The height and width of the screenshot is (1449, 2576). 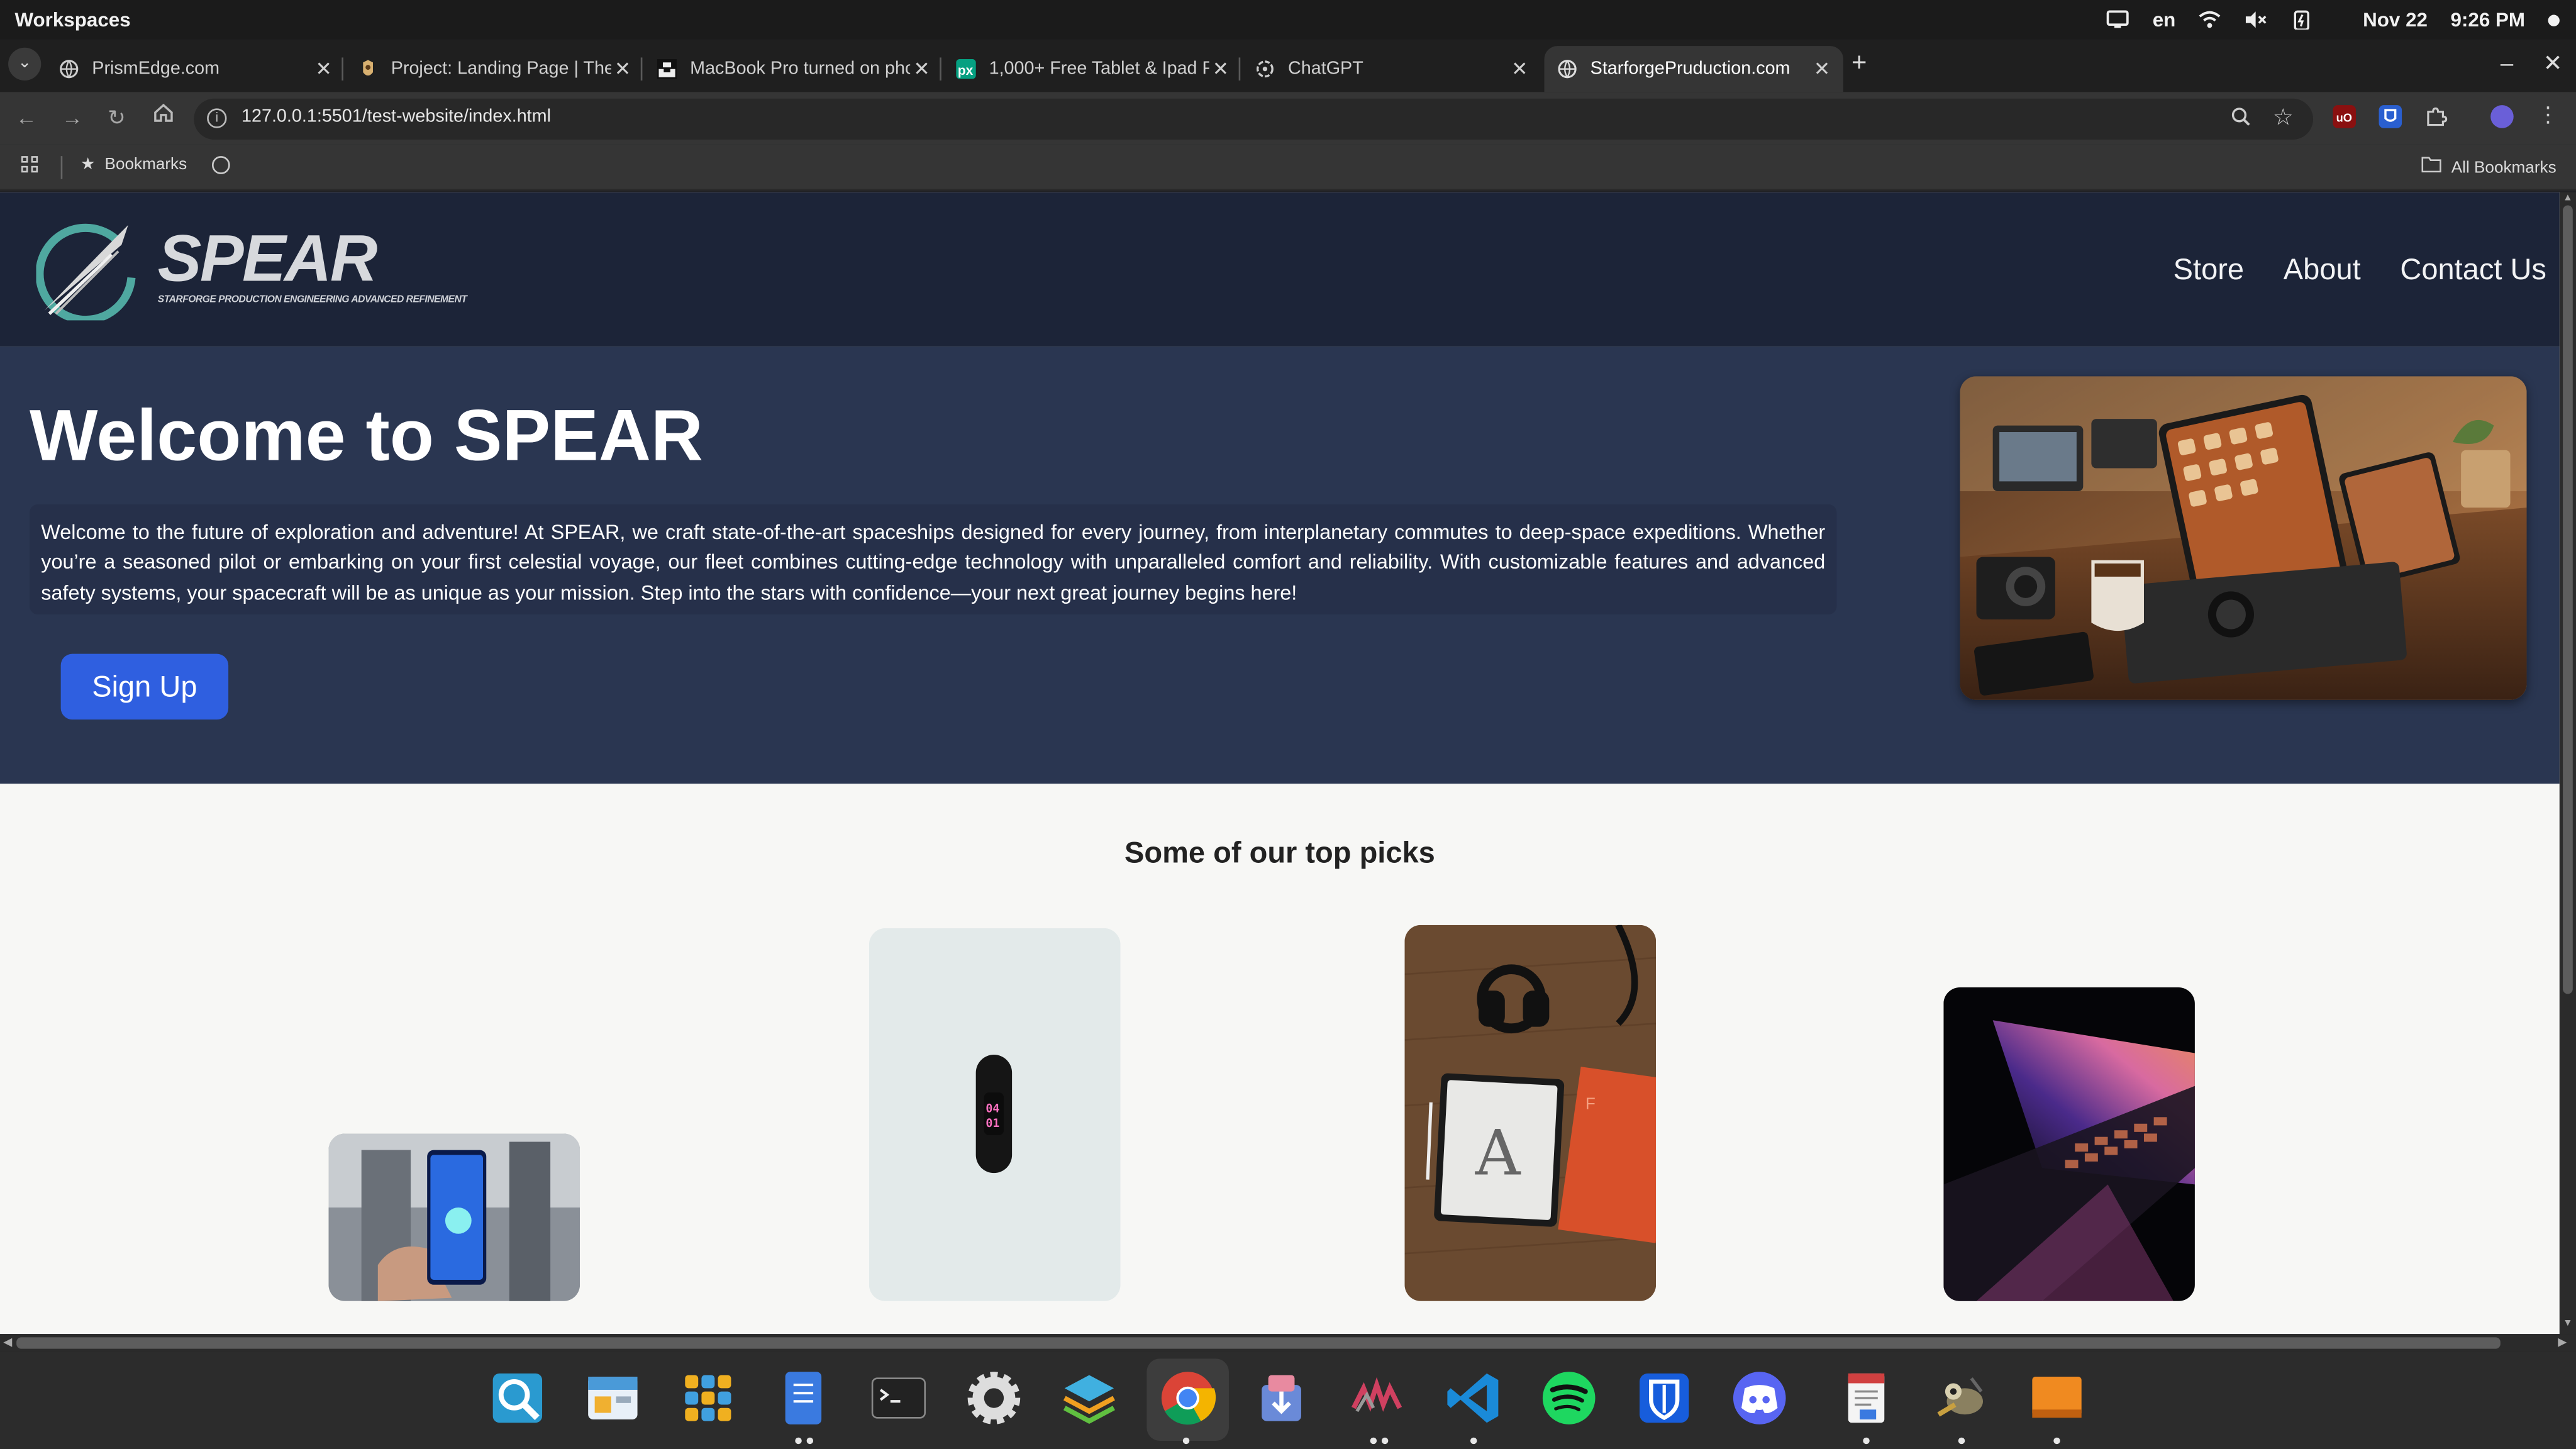 I want to click on document-viewer-icon, so click(x=1866, y=1398).